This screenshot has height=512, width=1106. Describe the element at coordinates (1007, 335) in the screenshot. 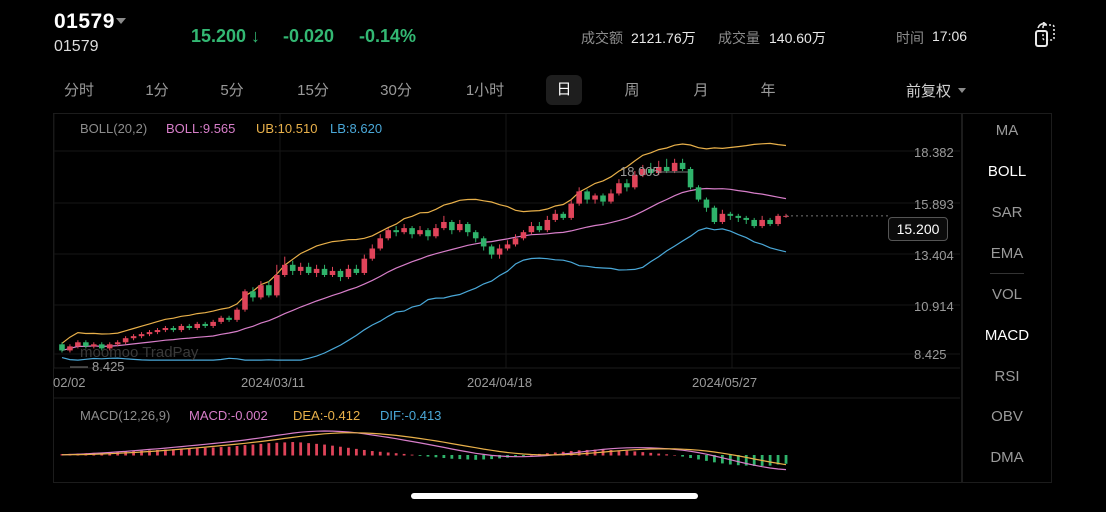

I see `indicator-macd: MACD` at that location.